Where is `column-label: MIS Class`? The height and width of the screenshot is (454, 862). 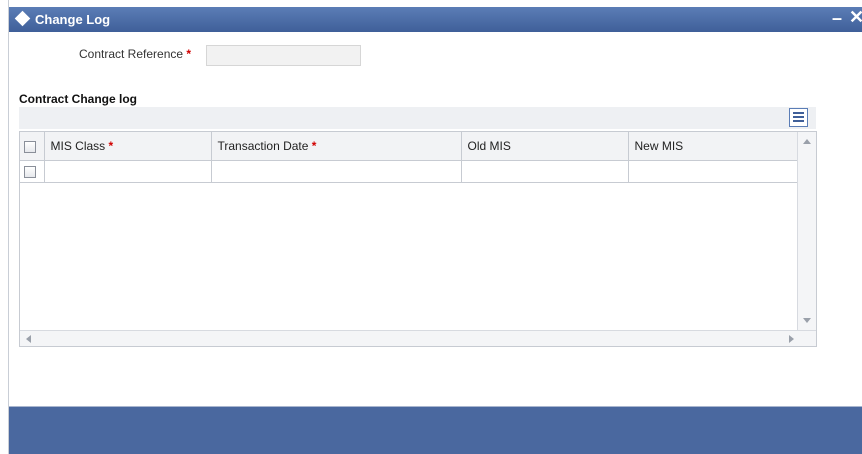
column-label: MIS Class is located at coordinates (78, 145).